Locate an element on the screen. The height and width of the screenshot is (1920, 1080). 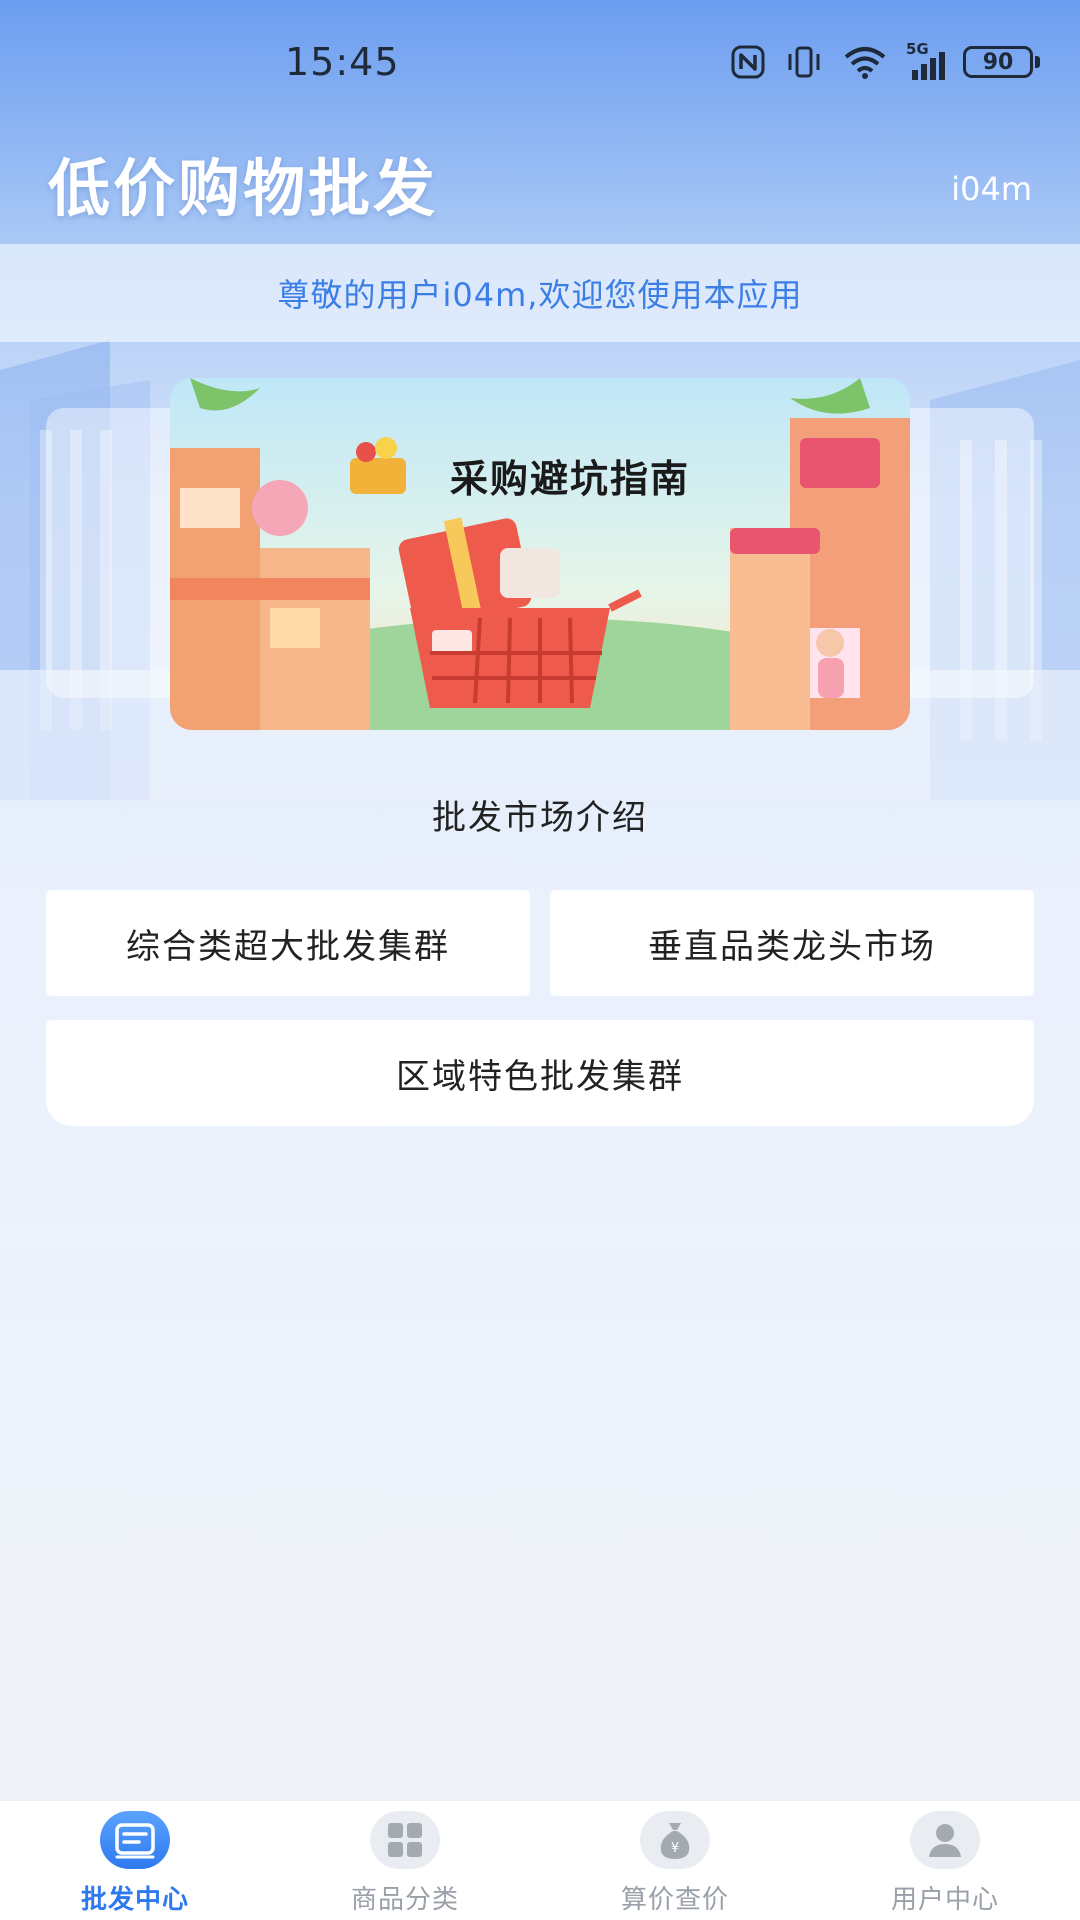
vibrate-icon is located at coordinates (804, 62).